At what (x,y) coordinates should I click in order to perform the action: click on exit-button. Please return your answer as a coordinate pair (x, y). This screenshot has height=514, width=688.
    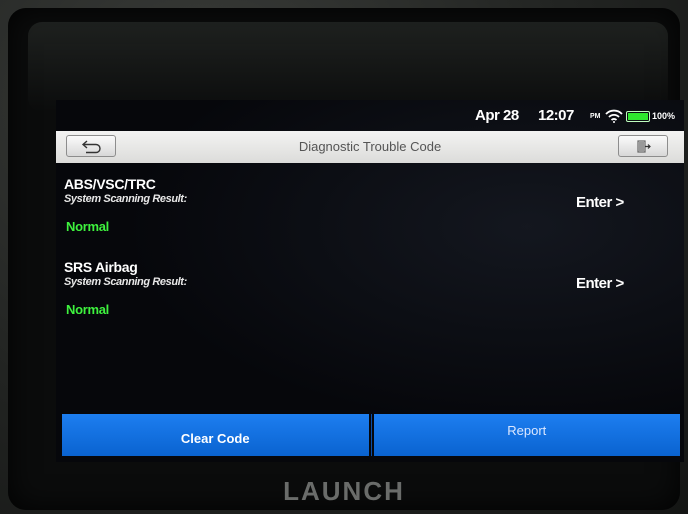
    Looking at the image, I should click on (643, 146).